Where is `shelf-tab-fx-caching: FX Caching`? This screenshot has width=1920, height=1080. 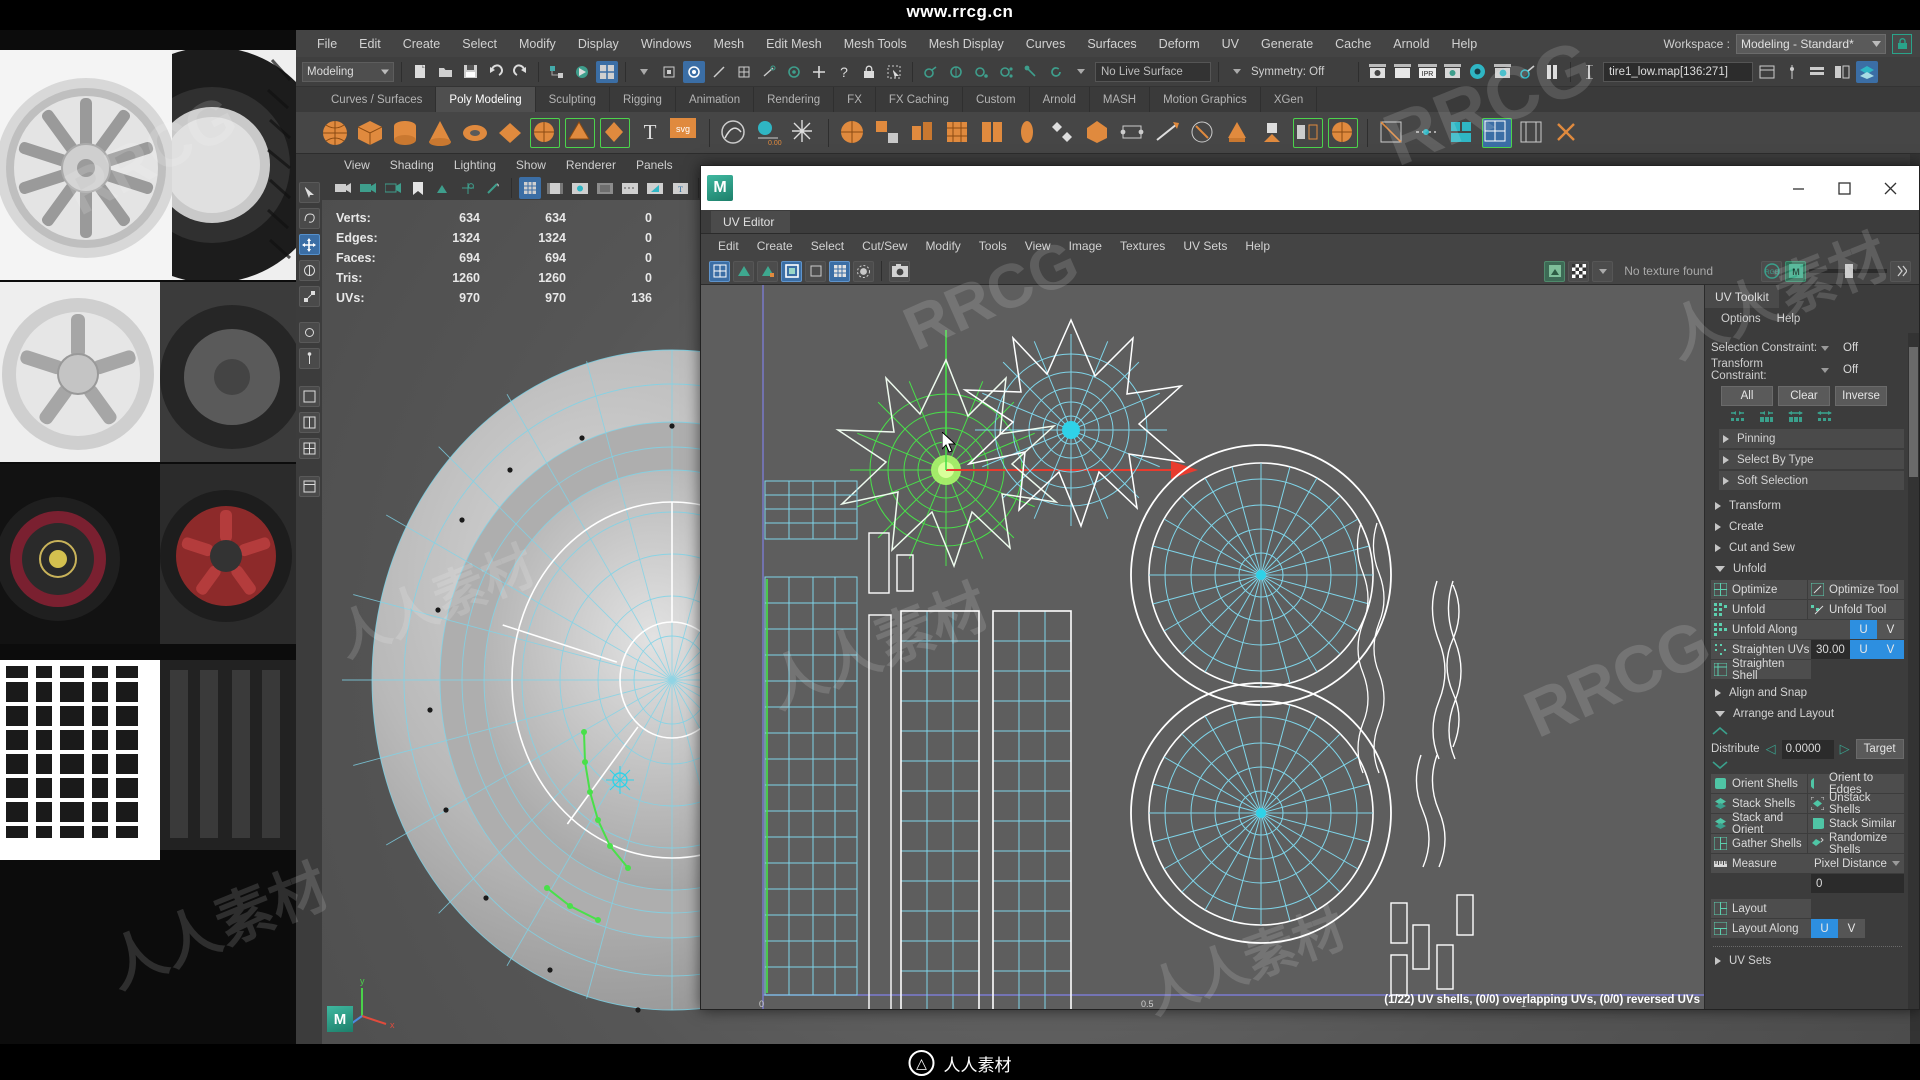
shelf-tab-fx-caching: FX Caching is located at coordinates (919, 99).